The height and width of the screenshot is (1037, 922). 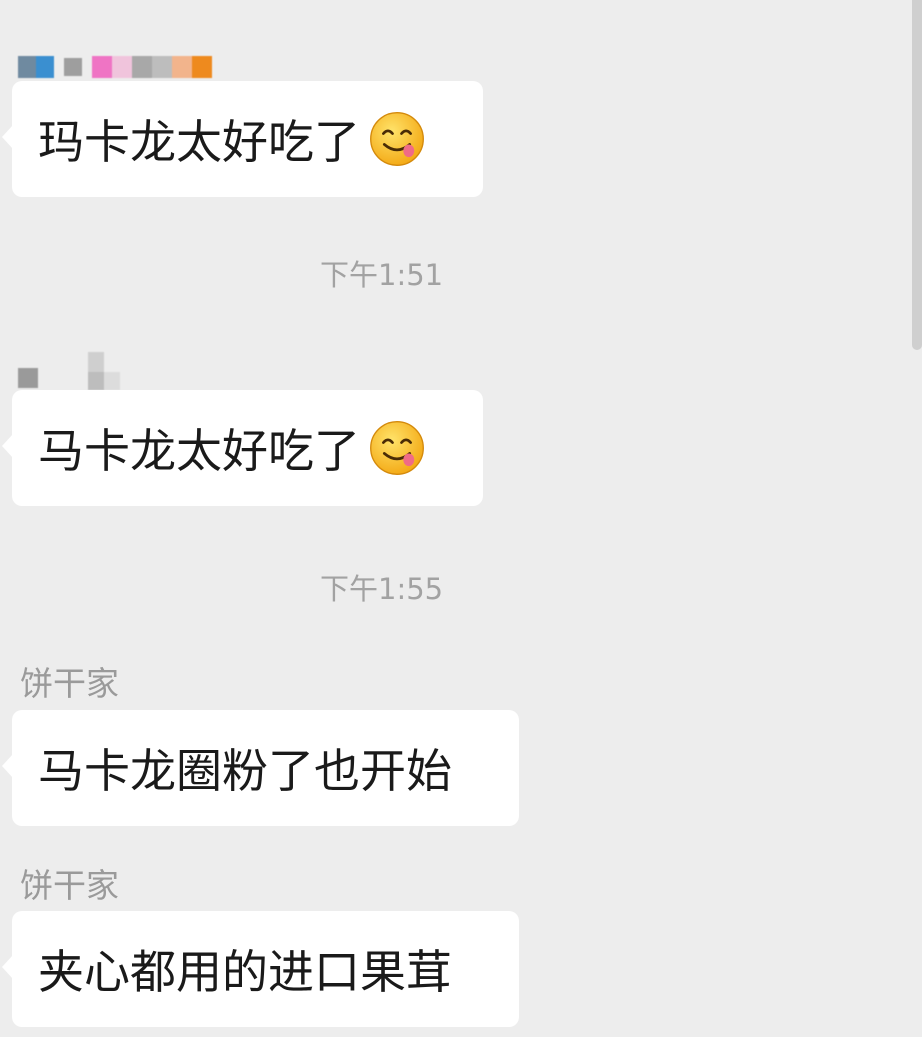 I want to click on message-text: 马卡龙太好吃了, so click(x=199, y=451).